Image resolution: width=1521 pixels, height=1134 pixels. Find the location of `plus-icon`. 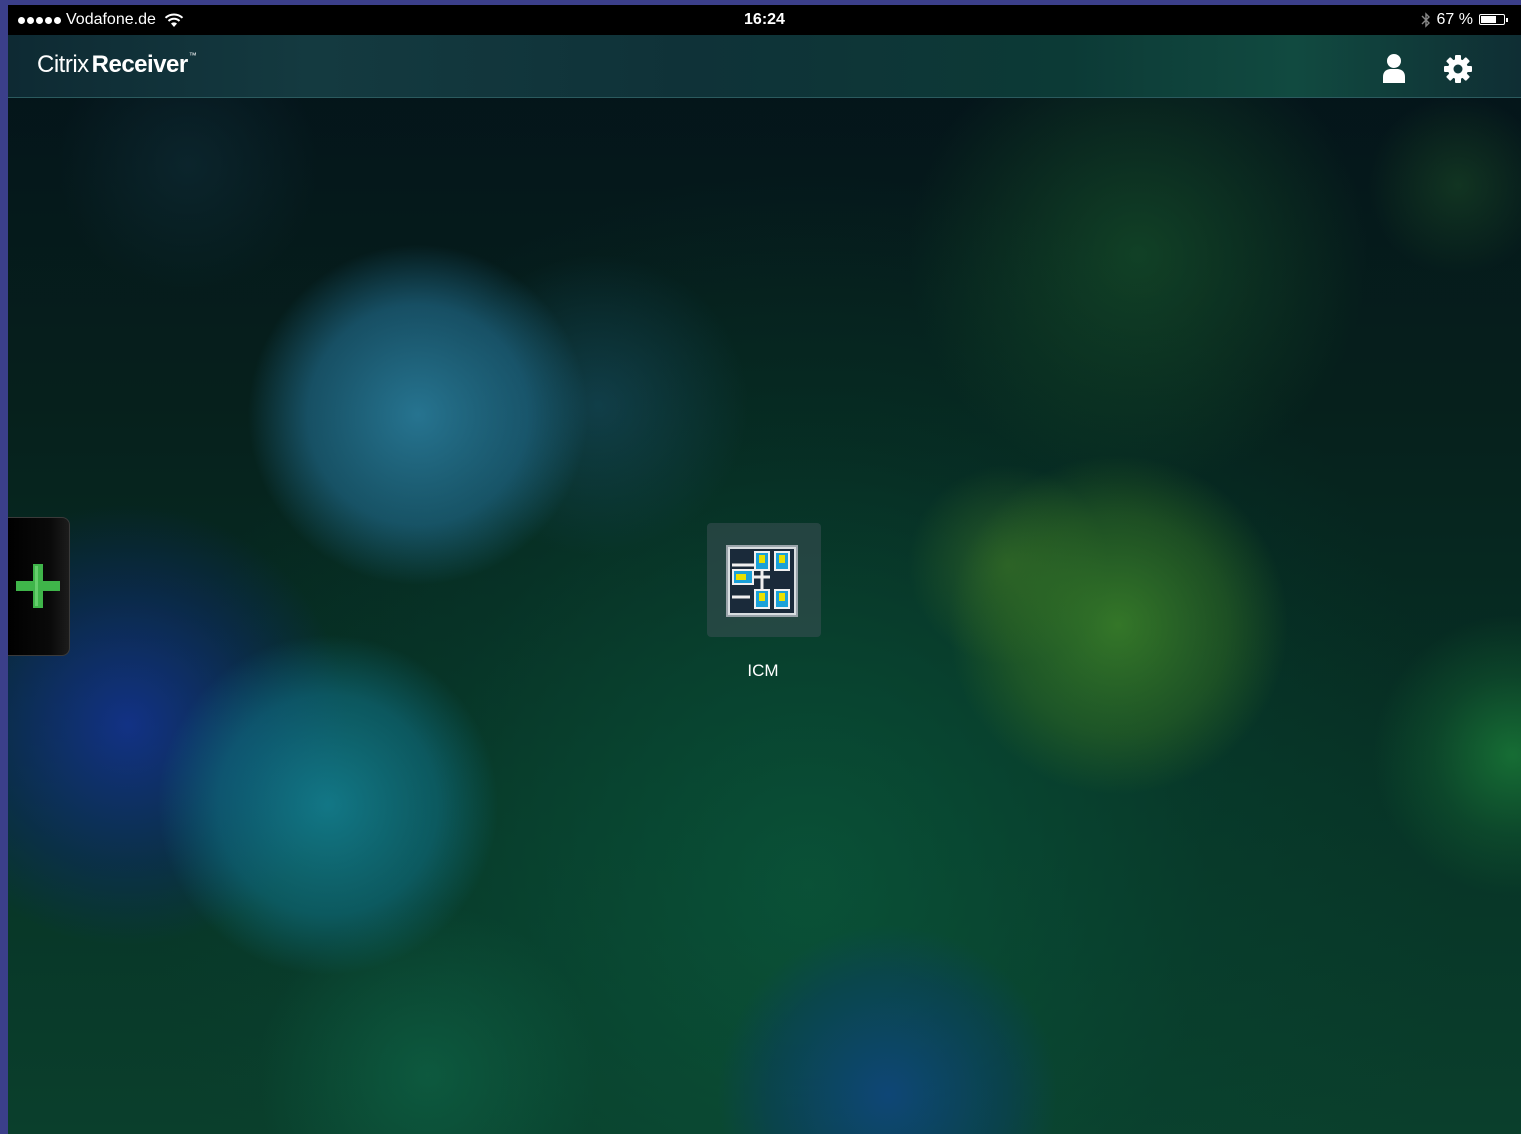

plus-icon is located at coordinates (38, 586).